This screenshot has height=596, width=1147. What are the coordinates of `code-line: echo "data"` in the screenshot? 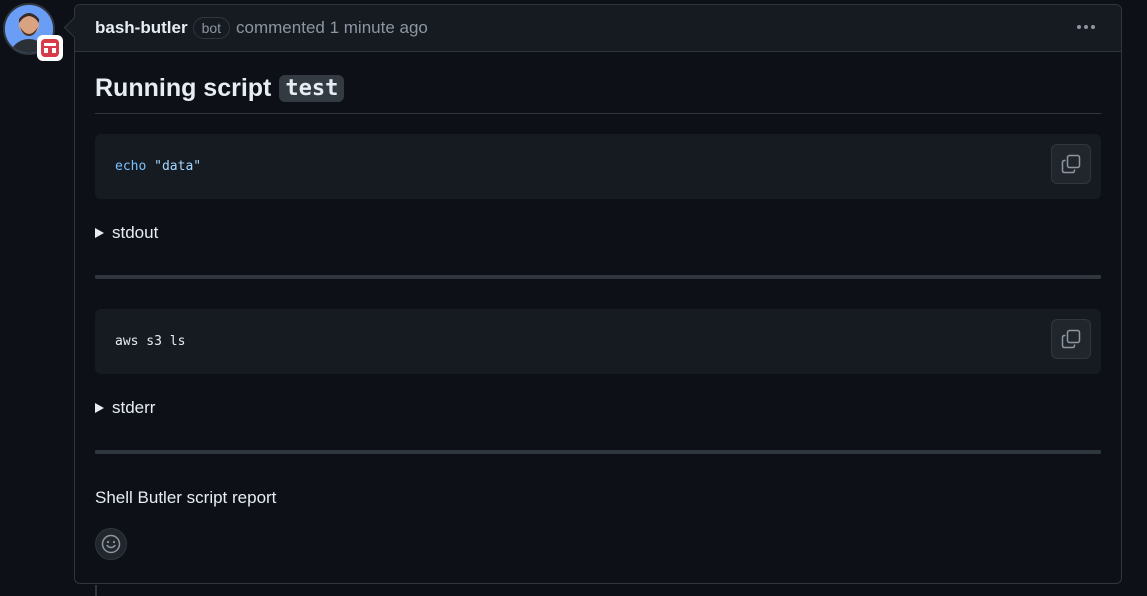 It's located at (158, 166).